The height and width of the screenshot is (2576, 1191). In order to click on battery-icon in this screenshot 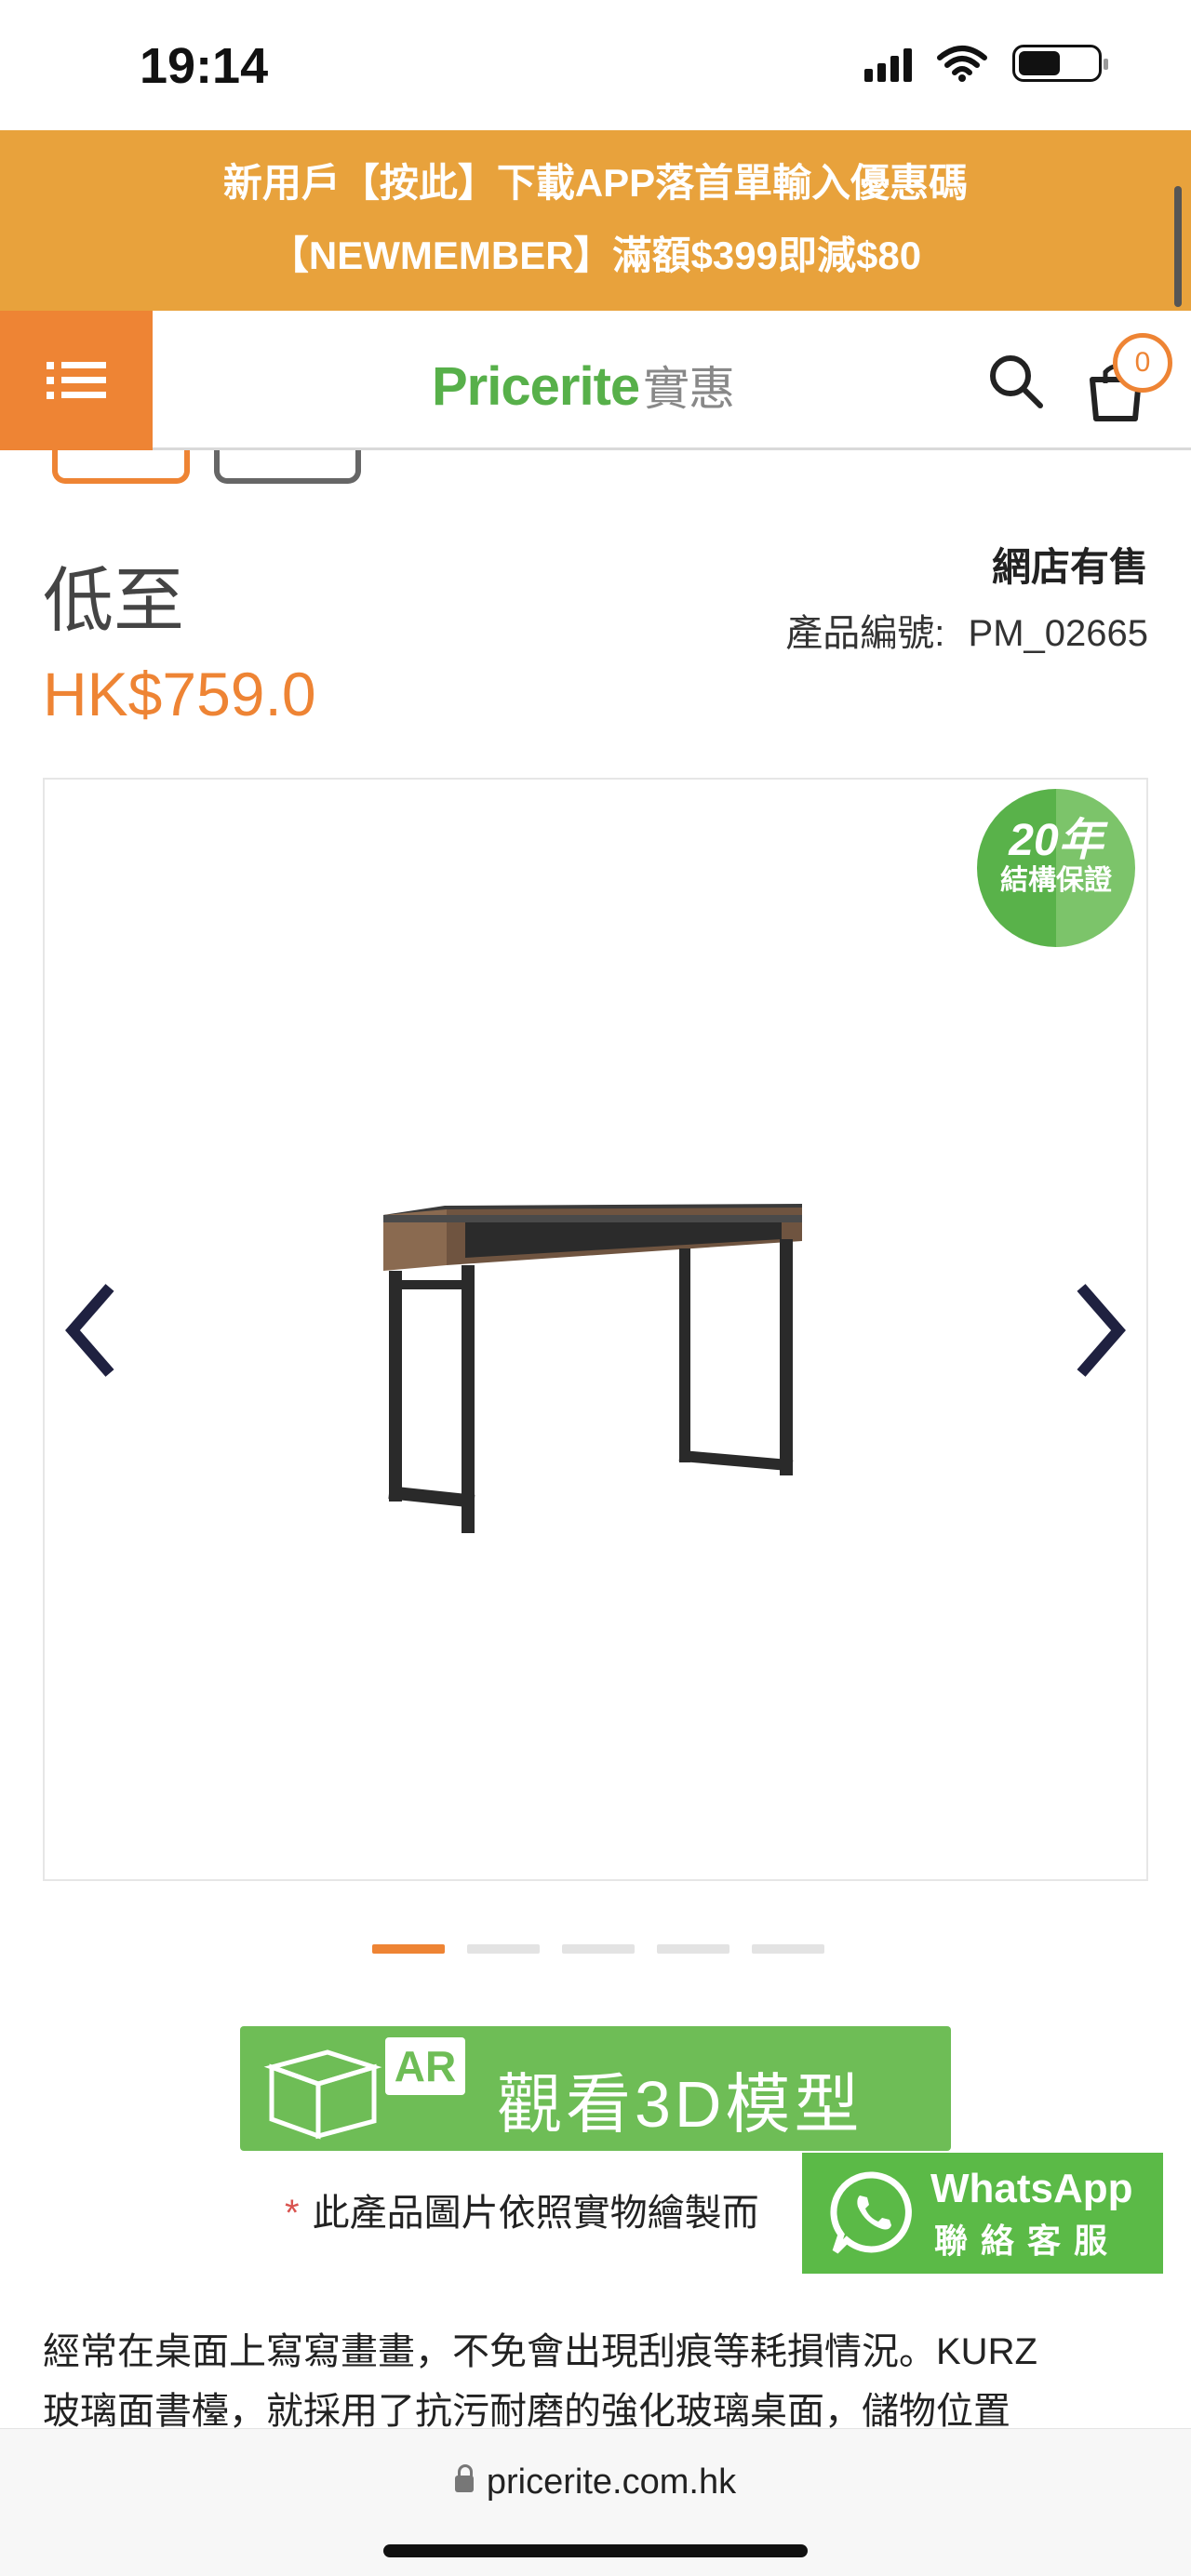, I will do `click(1060, 63)`.